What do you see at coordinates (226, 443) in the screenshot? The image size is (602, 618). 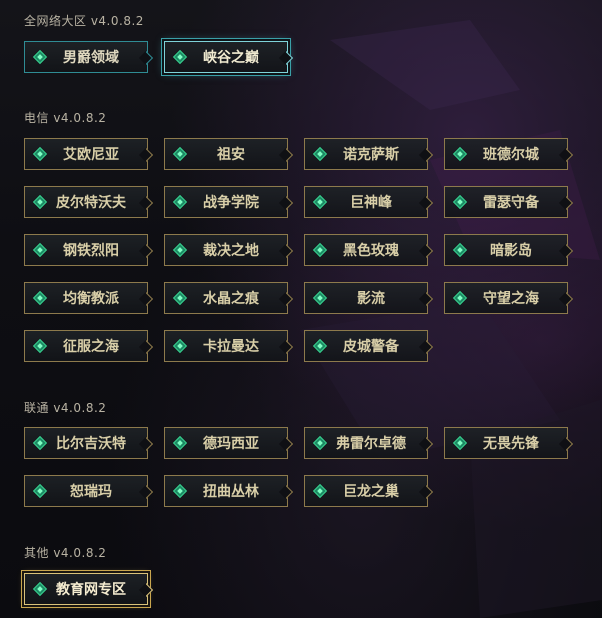 I see `server-button-unicom-1: 德玛西亚` at bounding box center [226, 443].